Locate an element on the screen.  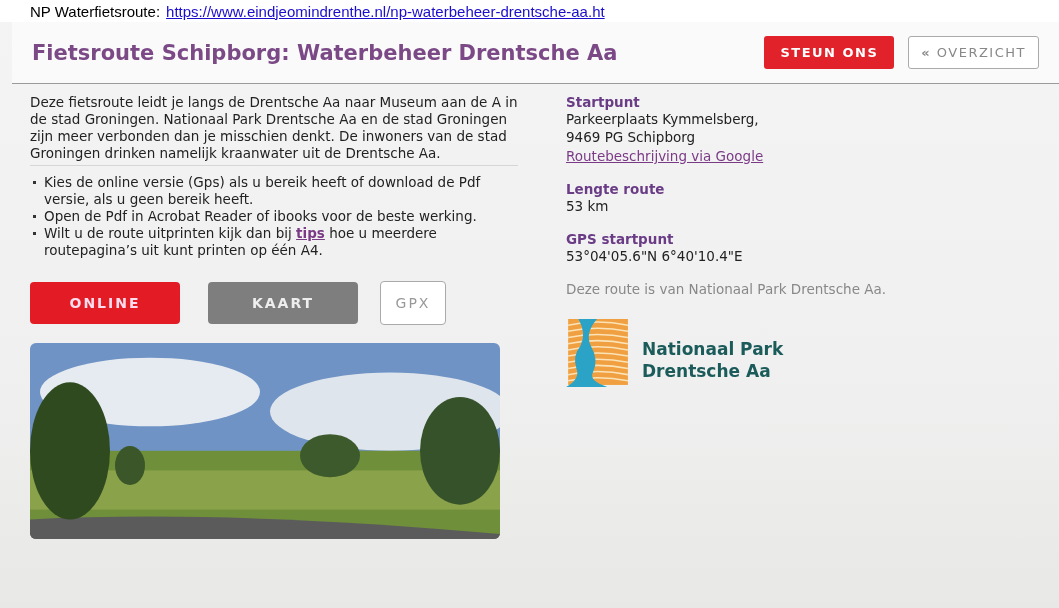
source-label: NP Waterfietsroute: is located at coordinates (95, 11).